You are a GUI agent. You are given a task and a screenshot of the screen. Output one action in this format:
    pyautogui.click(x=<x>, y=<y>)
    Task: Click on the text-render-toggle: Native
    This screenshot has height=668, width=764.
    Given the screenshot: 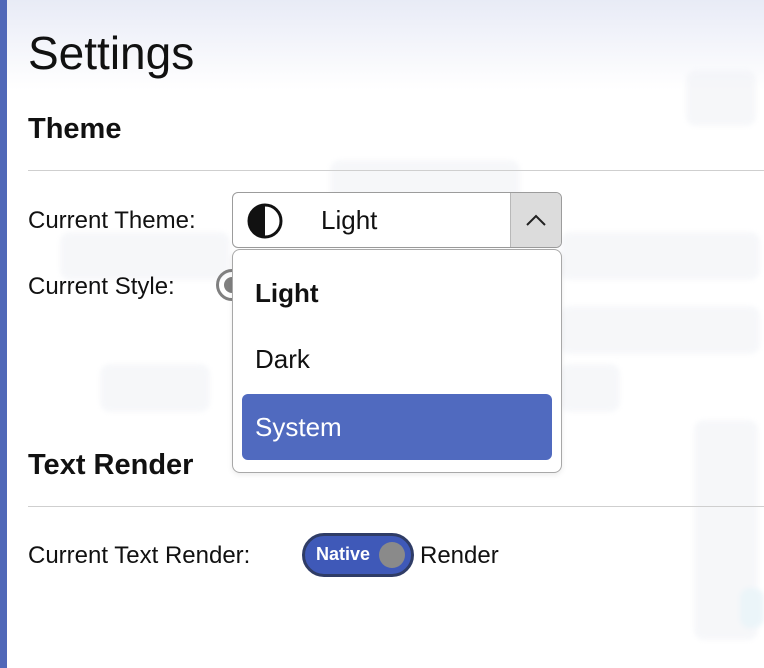 What is the action you would take?
    pyautogui.click(x=358, y=555)
    